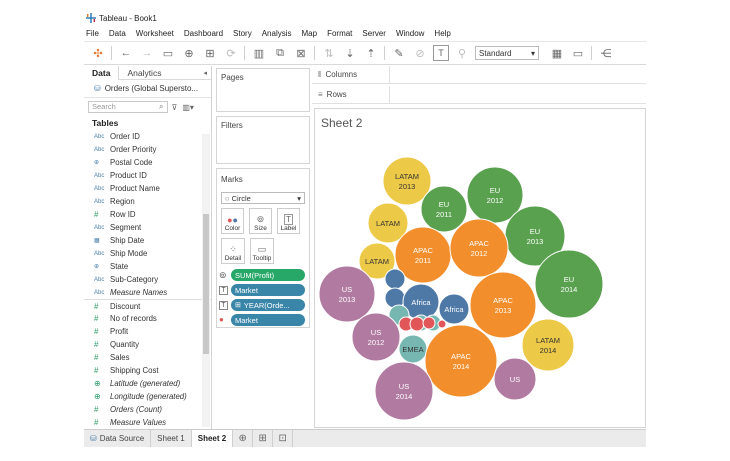 The height and width of the screenshot is (461, 730). Describe the element at coordinates (92, 33) in the screenshot. I see `menu-file: File` at that location.